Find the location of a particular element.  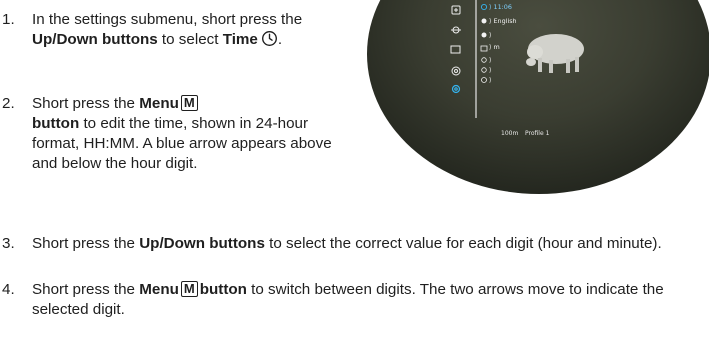

menu-item-reset: ⟩ is located at coordinates (490, 70).